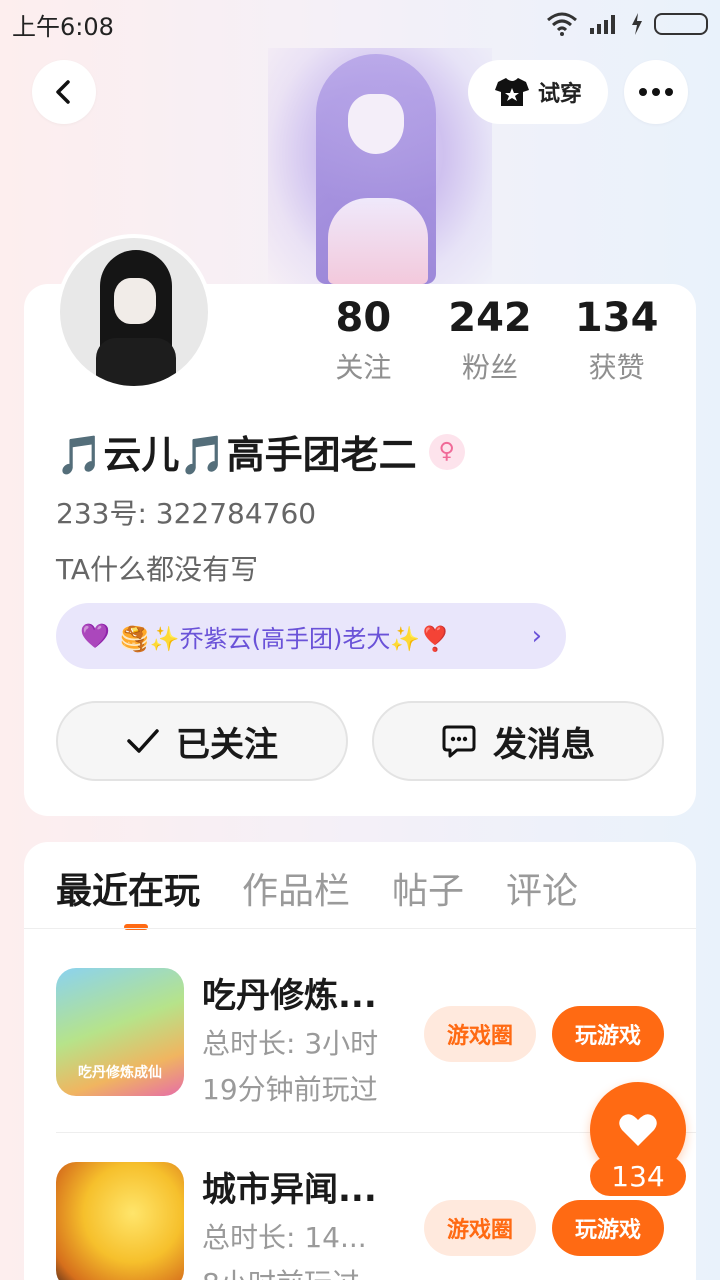  Describe the element at coordinates (134, 312) in the screenshot. I see `avatar` at that location.